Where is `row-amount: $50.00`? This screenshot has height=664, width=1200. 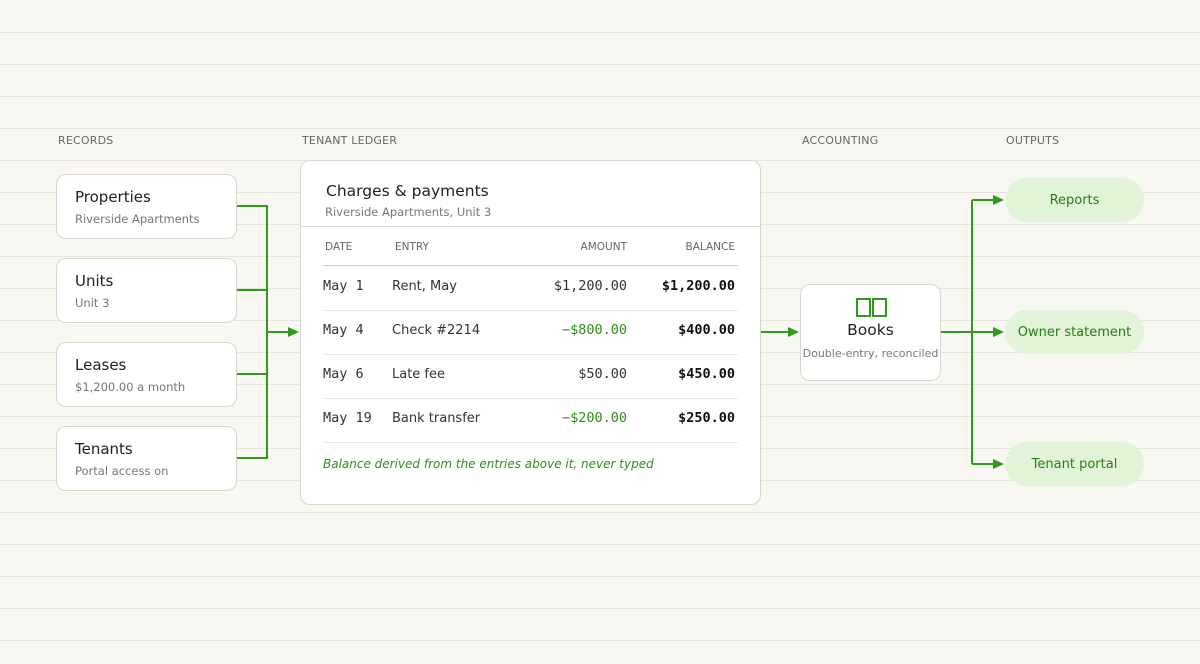 row-amount: $50.00 is located at coordinates (602, 374).